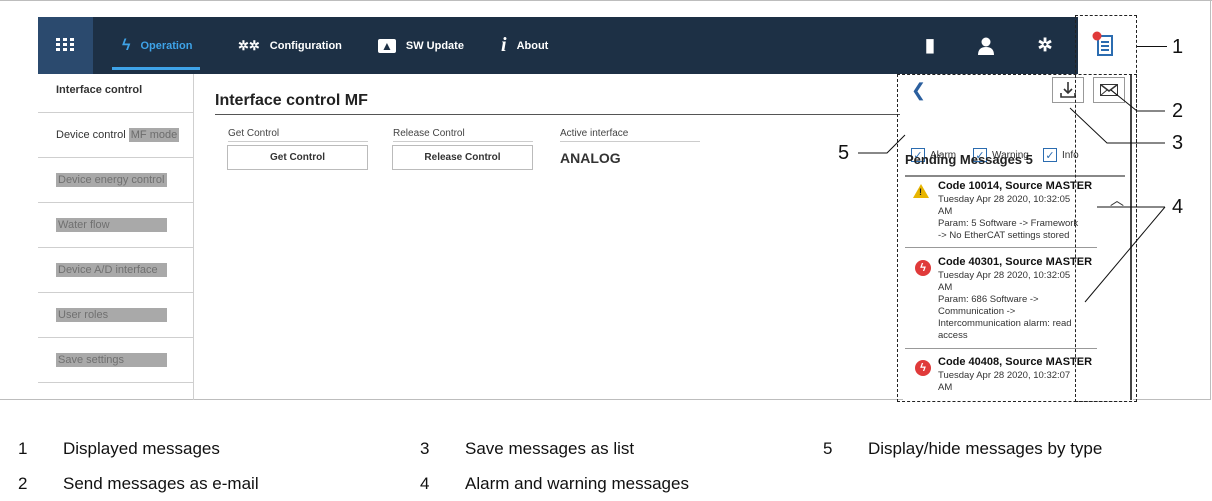 Image resolution: width=1212 pixels, height=501 pixels. I want to click on leader-lines, so click(1012, 196).